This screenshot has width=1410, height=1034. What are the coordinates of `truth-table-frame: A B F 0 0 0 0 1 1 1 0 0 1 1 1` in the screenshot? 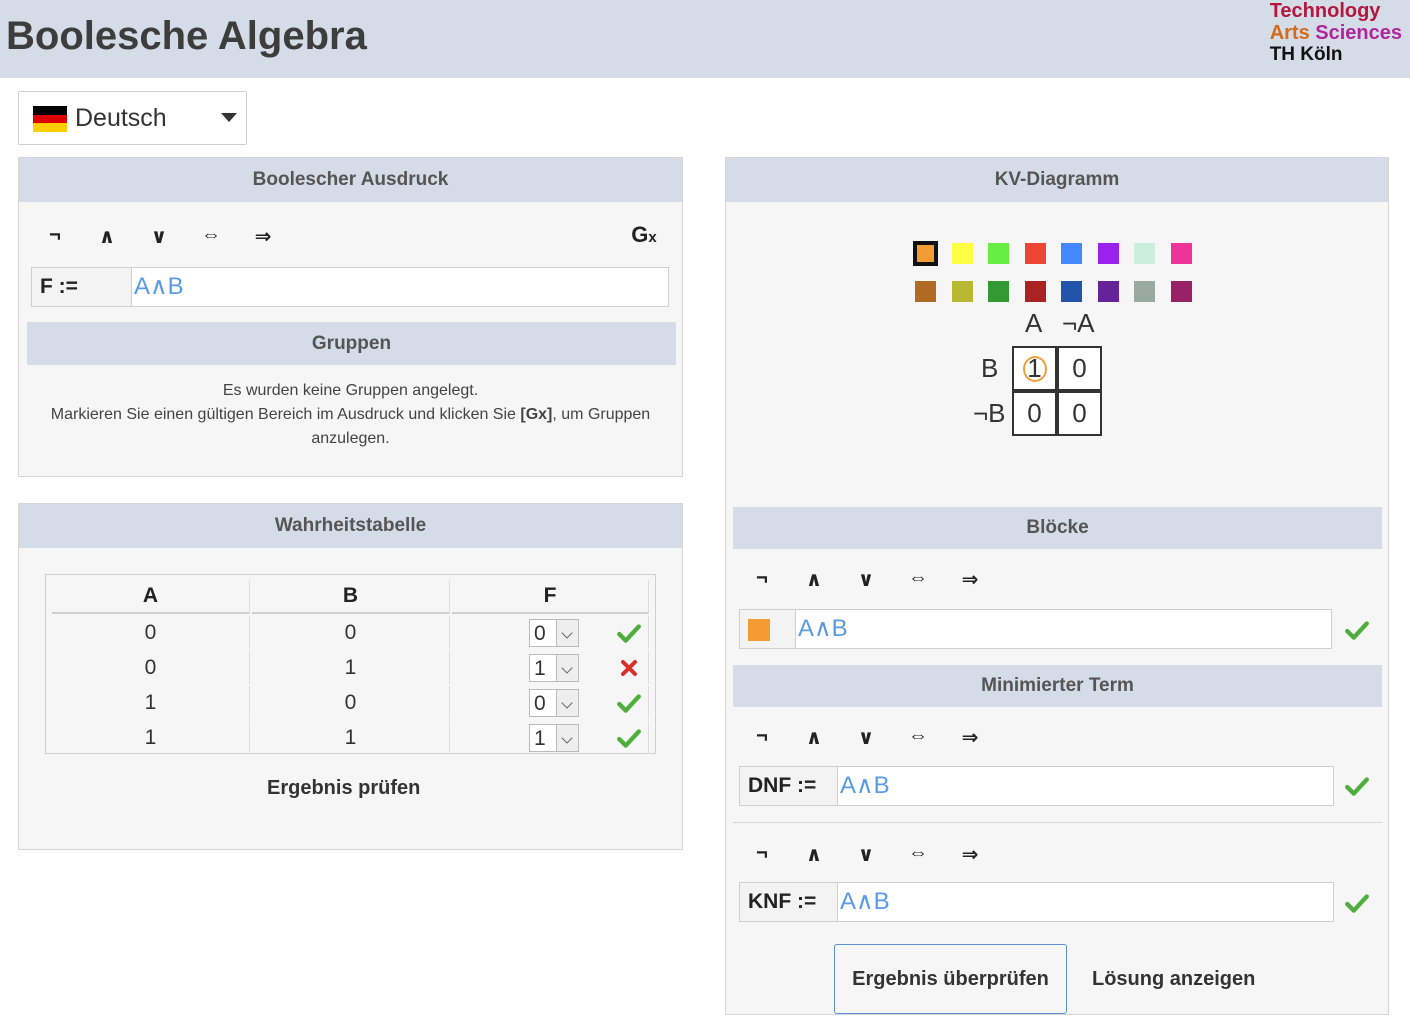 It's located at (350, 664).